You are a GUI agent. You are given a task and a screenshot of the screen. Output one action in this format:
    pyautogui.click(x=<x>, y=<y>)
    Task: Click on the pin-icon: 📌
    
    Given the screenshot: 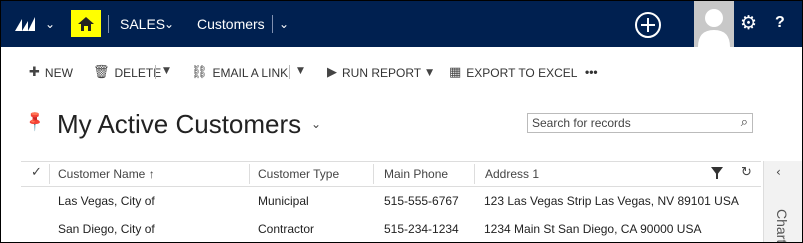 What is the action you would take?
    pyautogui.click(x=36, y=121)
    